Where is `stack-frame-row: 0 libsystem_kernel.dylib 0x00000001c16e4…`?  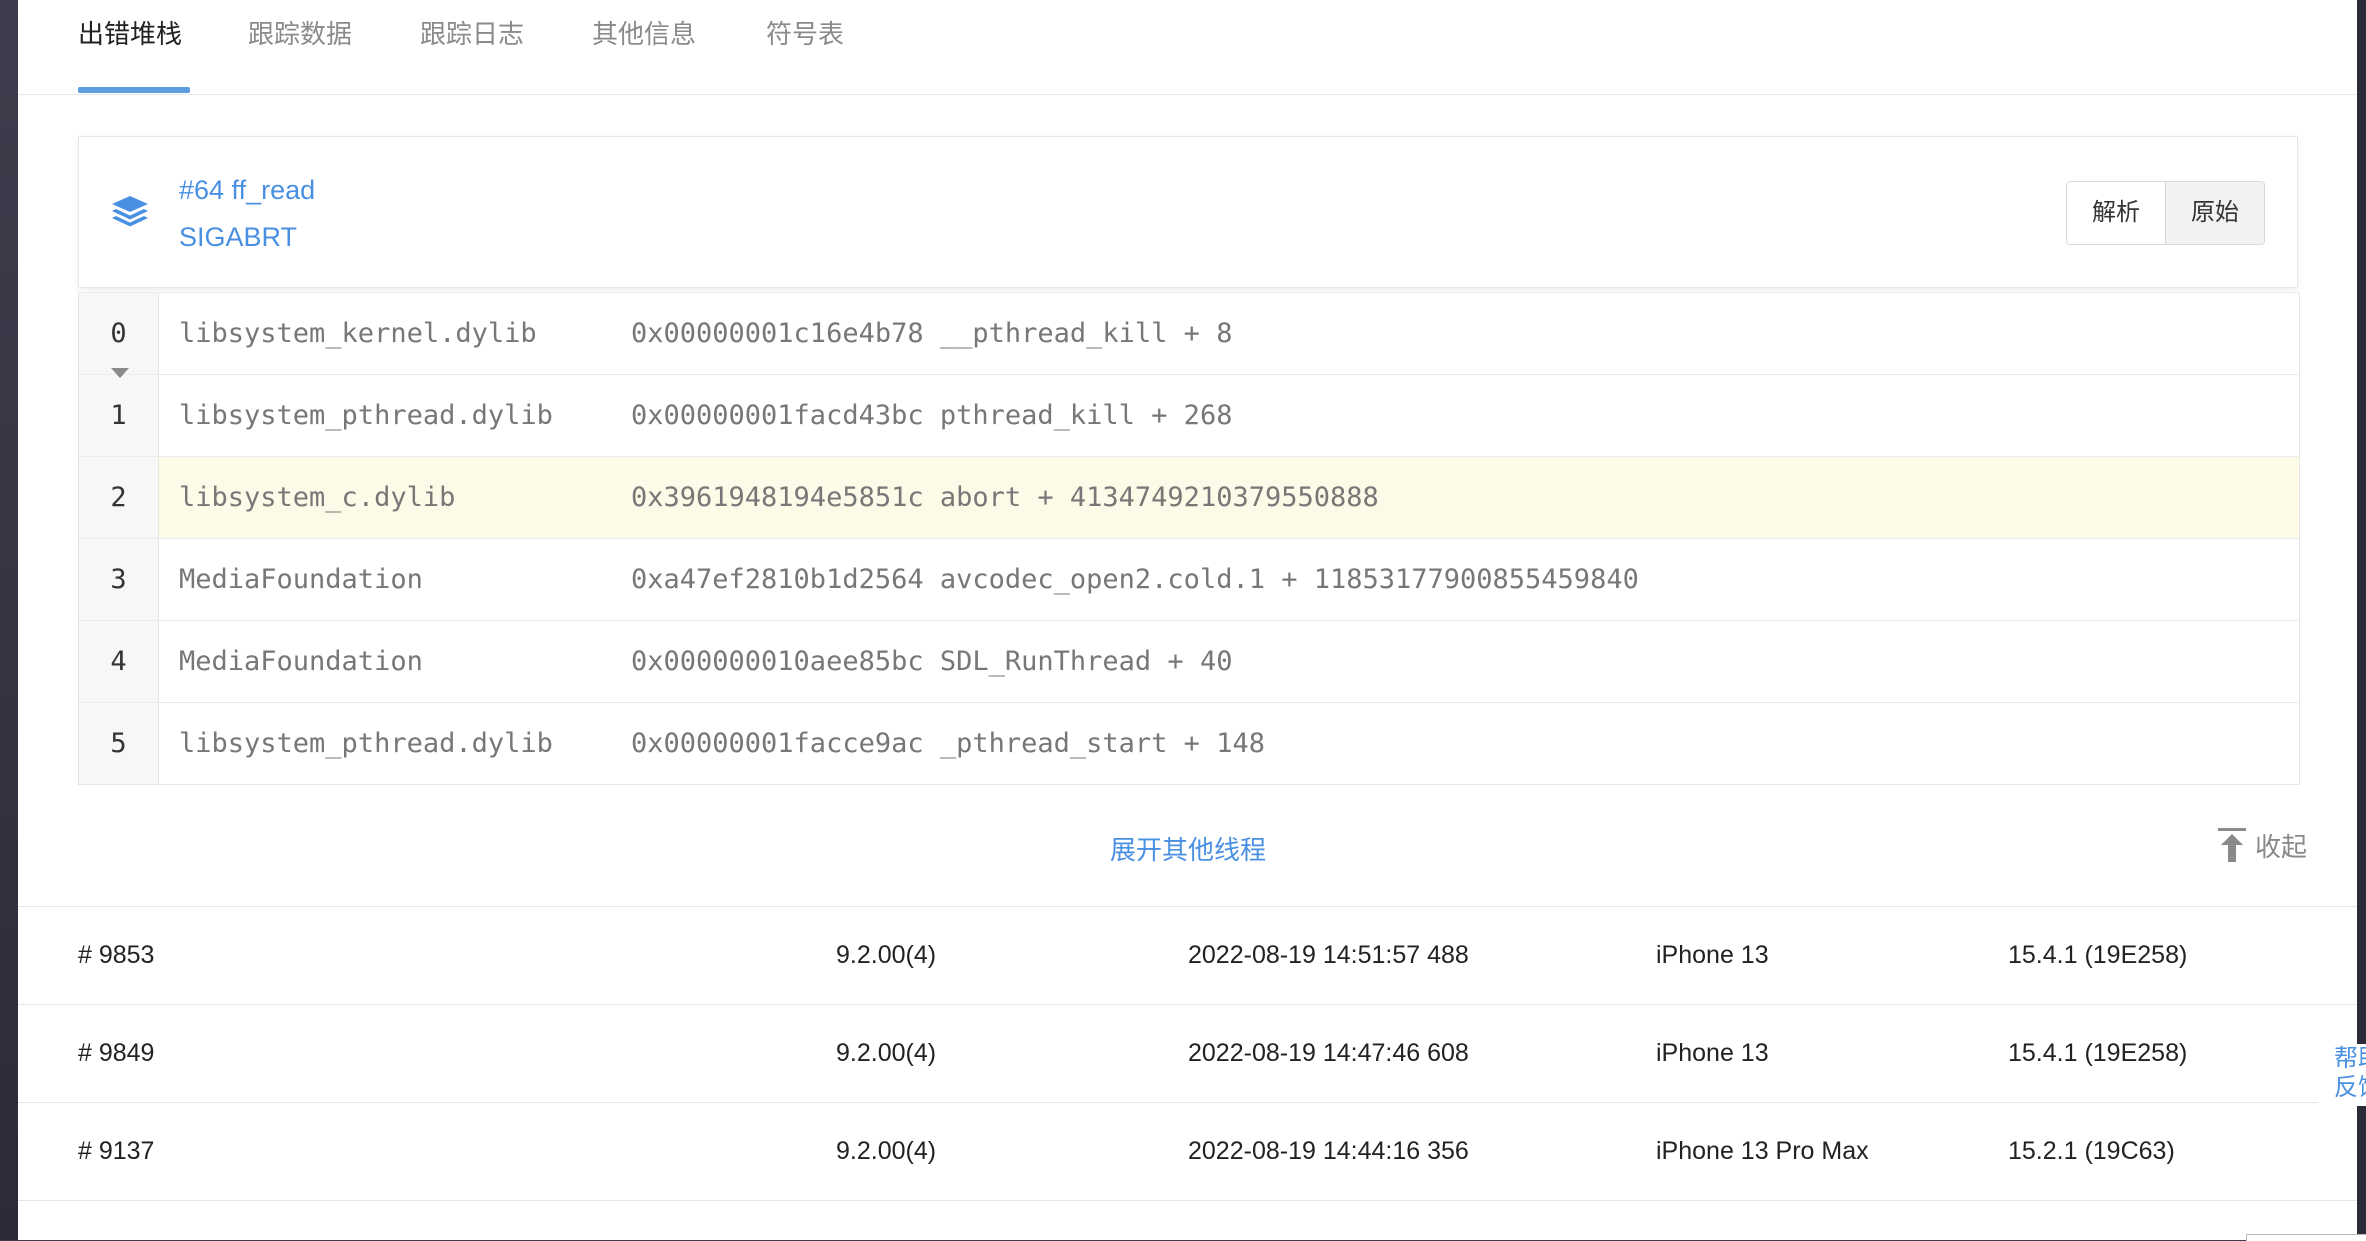
stack-frame-row: 0 libsystem_kernel.dylib 0x00000001c16e4… is located at coordinates (1189, 333).